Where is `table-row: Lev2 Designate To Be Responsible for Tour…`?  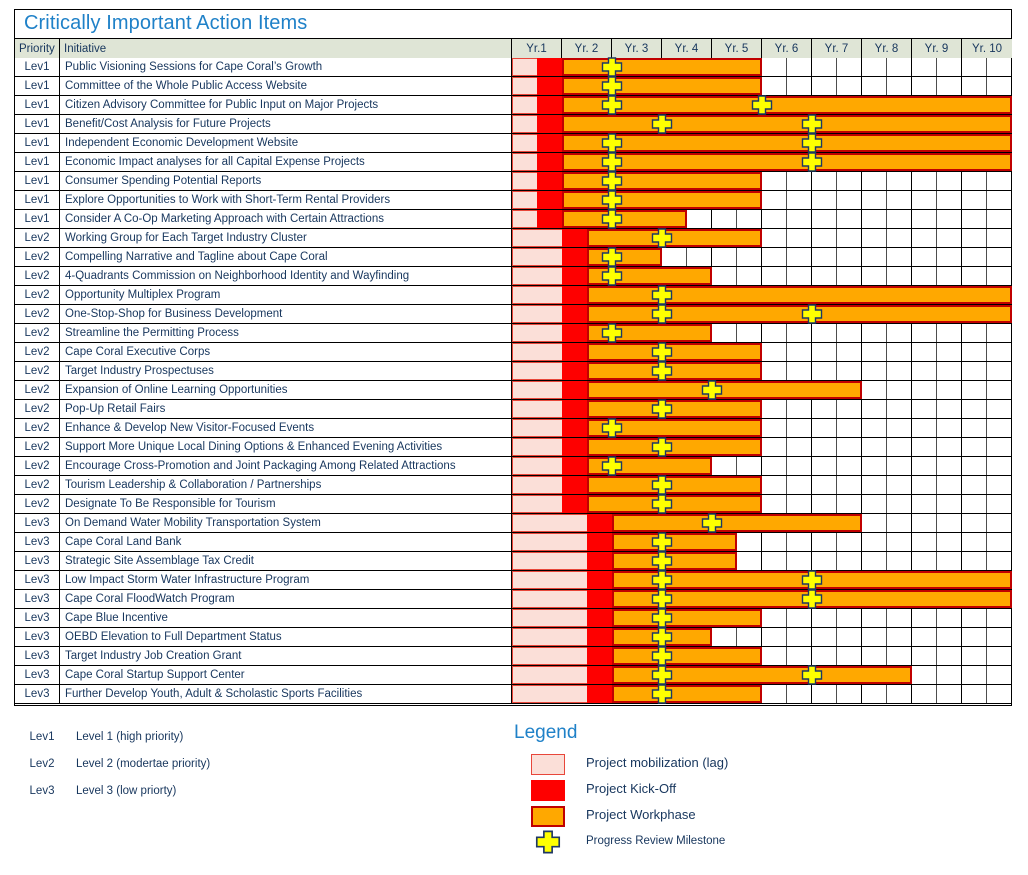 table-row: Lev2 Designate To Be Responsible for Tour… is located at coordinates (513, 504).